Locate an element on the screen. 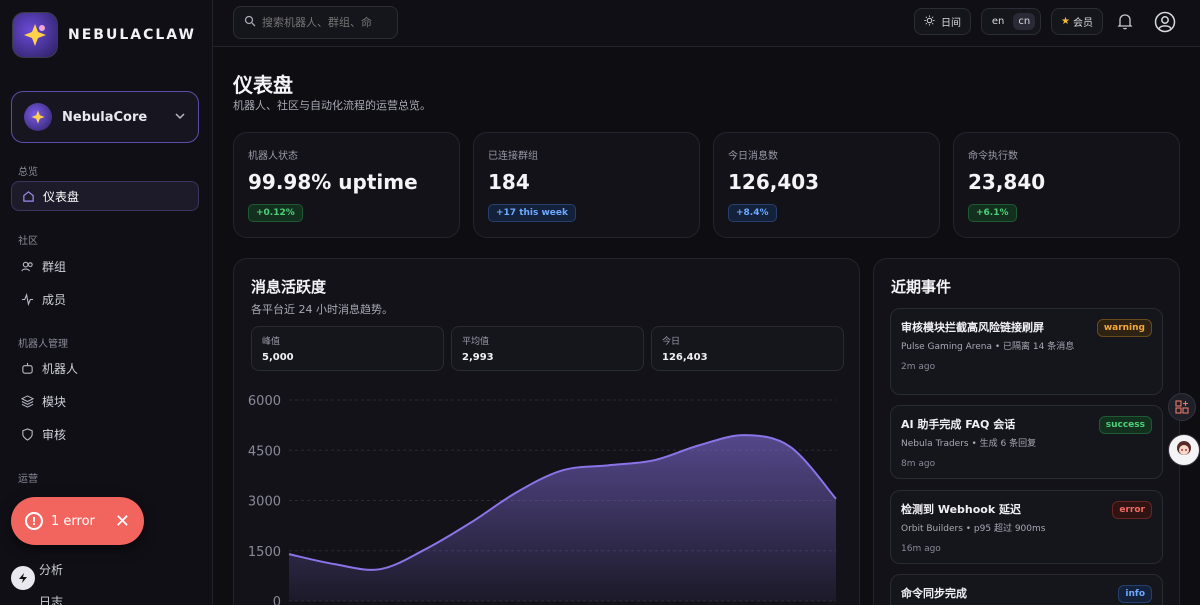 The height and width of the screenshot is (605, 1200). stat-card-groups: 已连接群组 184 +17 this week is located at coordinates (586, 185).